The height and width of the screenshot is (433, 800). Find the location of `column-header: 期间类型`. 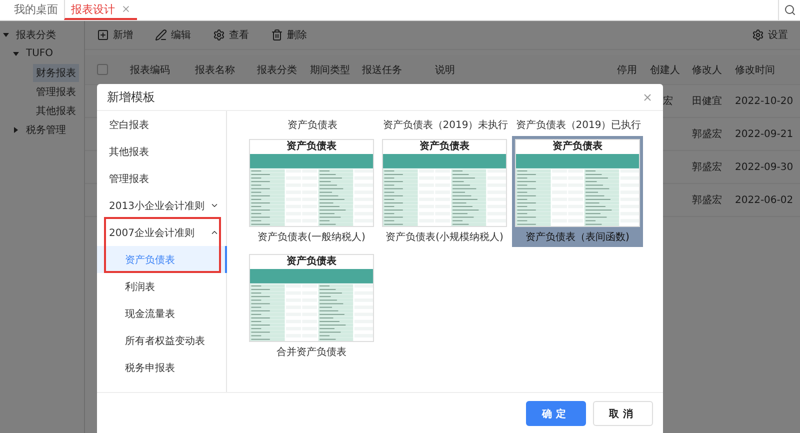

column-header: 期间类型 is located at coordinates (330, 70).